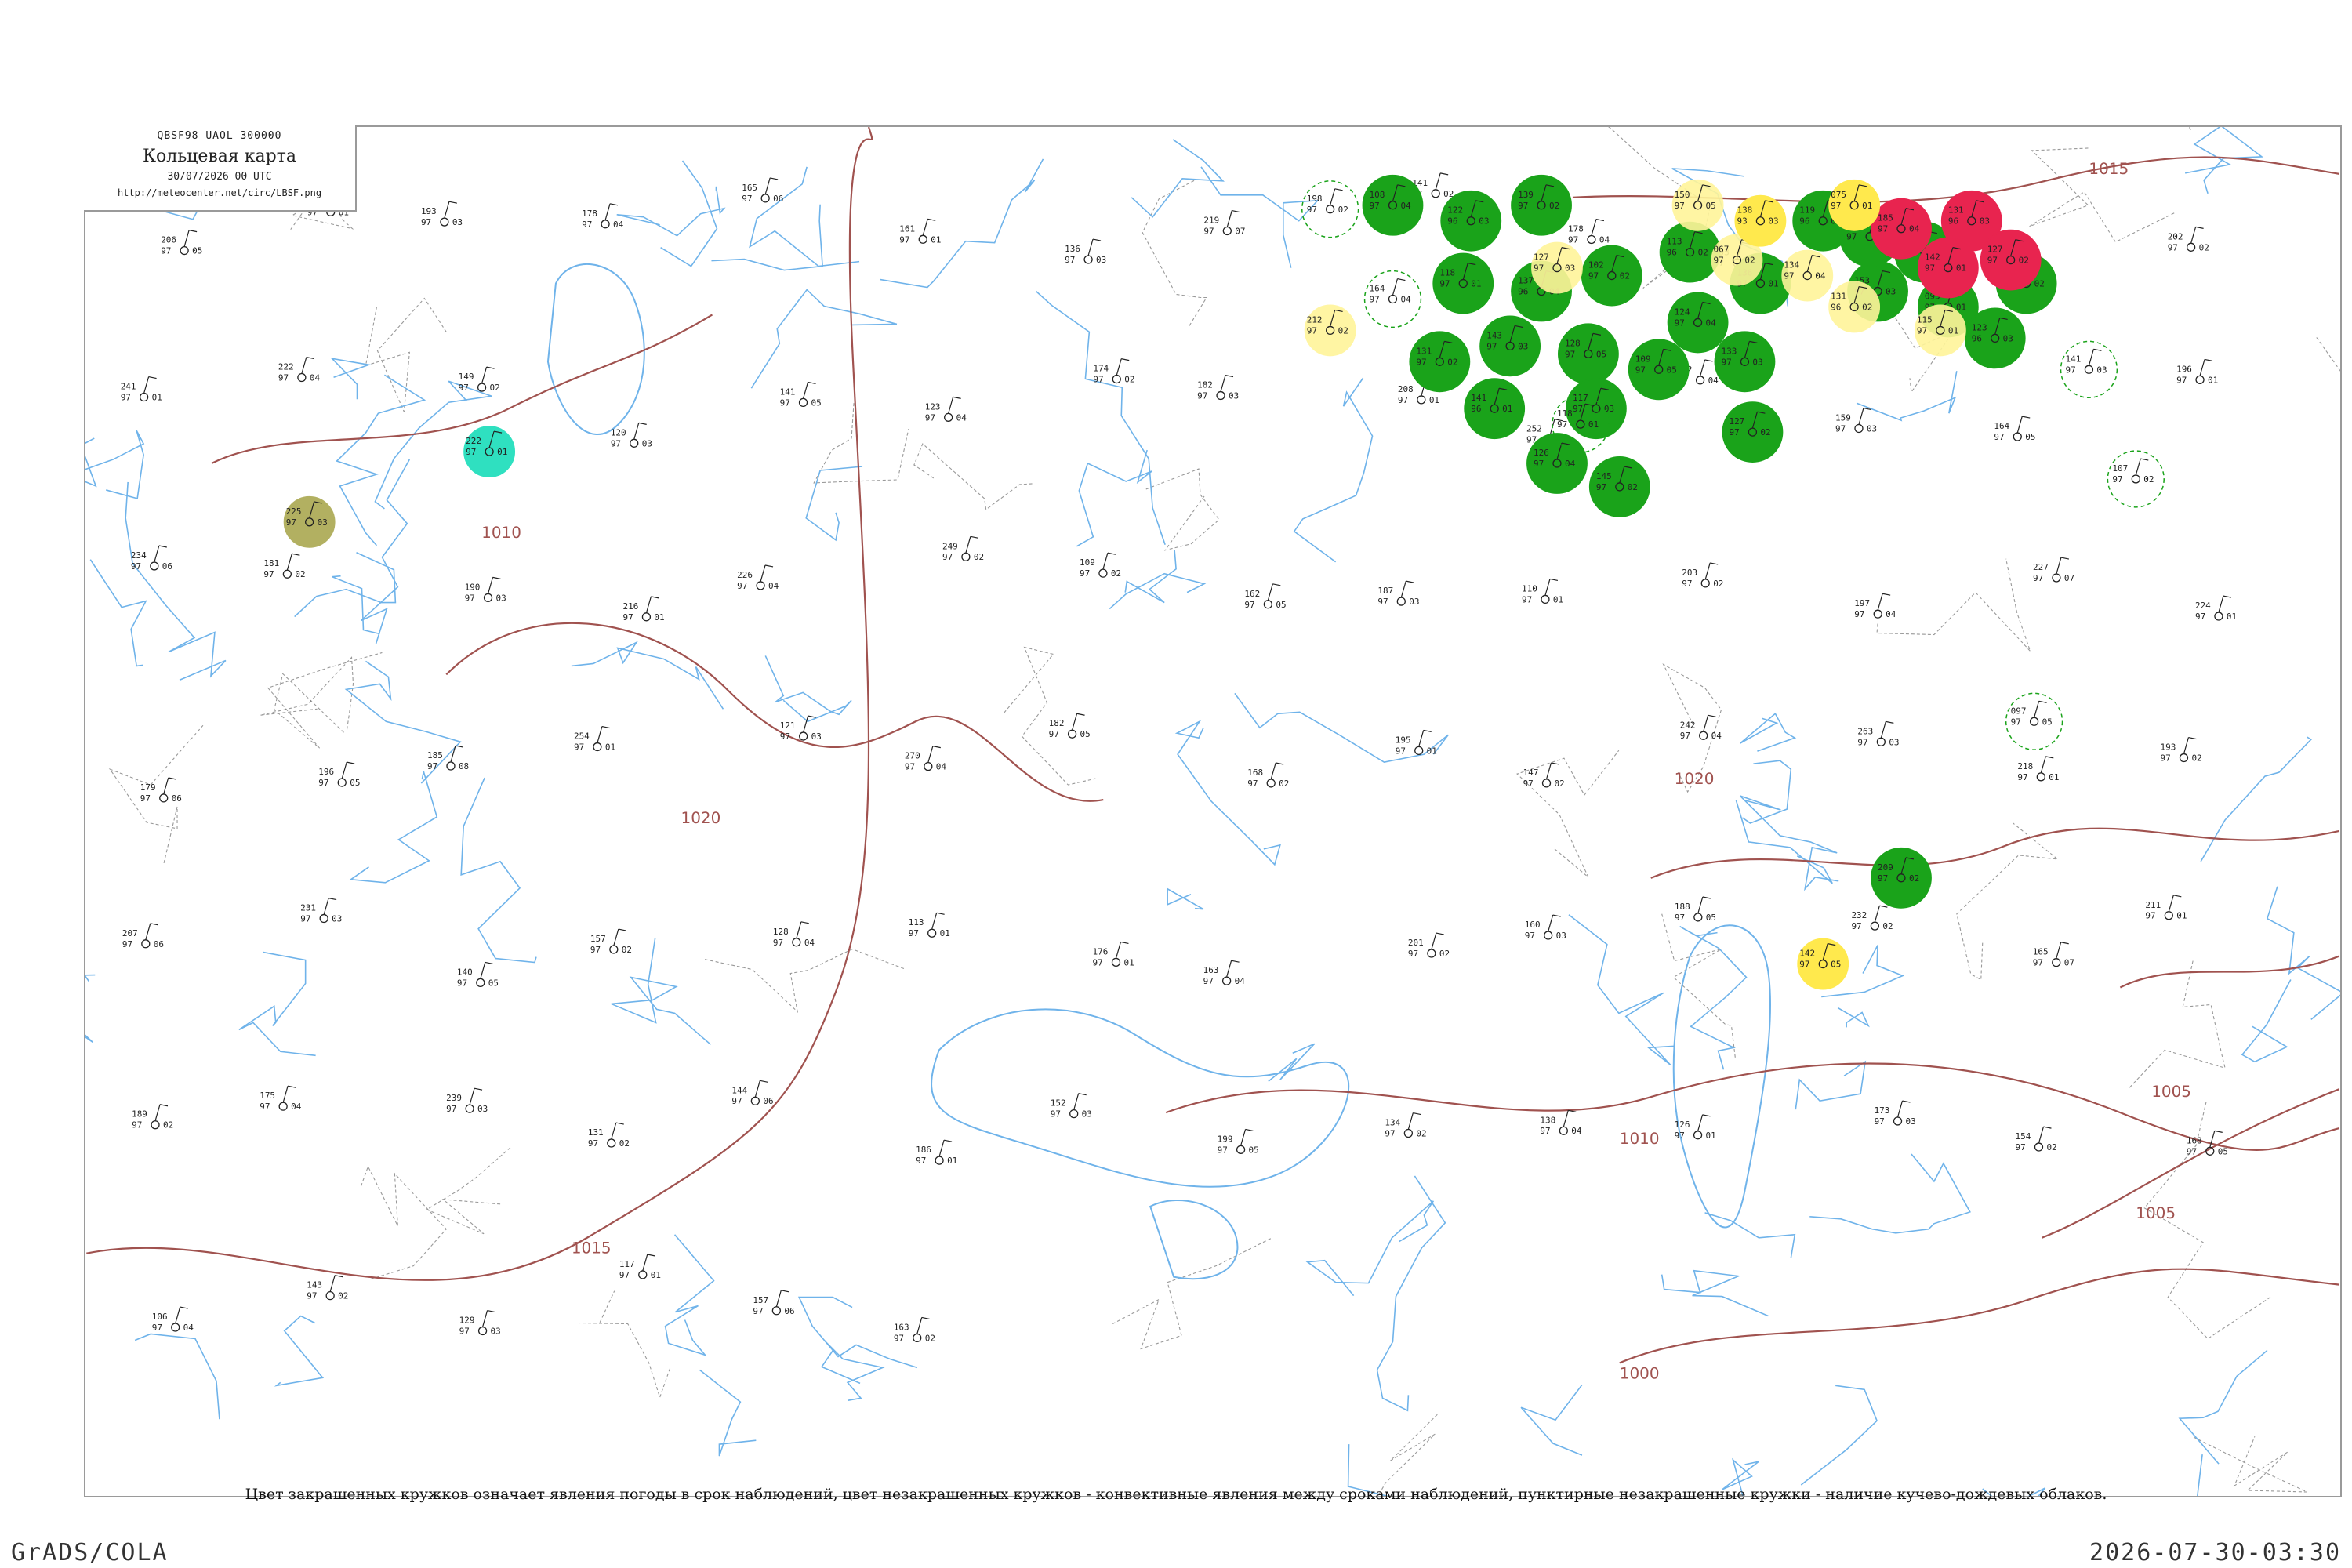  What do you see at coordinates (454, 1098) in the screenshot?
I see `temperature-value: 239` at bounding box center [454, 1098].